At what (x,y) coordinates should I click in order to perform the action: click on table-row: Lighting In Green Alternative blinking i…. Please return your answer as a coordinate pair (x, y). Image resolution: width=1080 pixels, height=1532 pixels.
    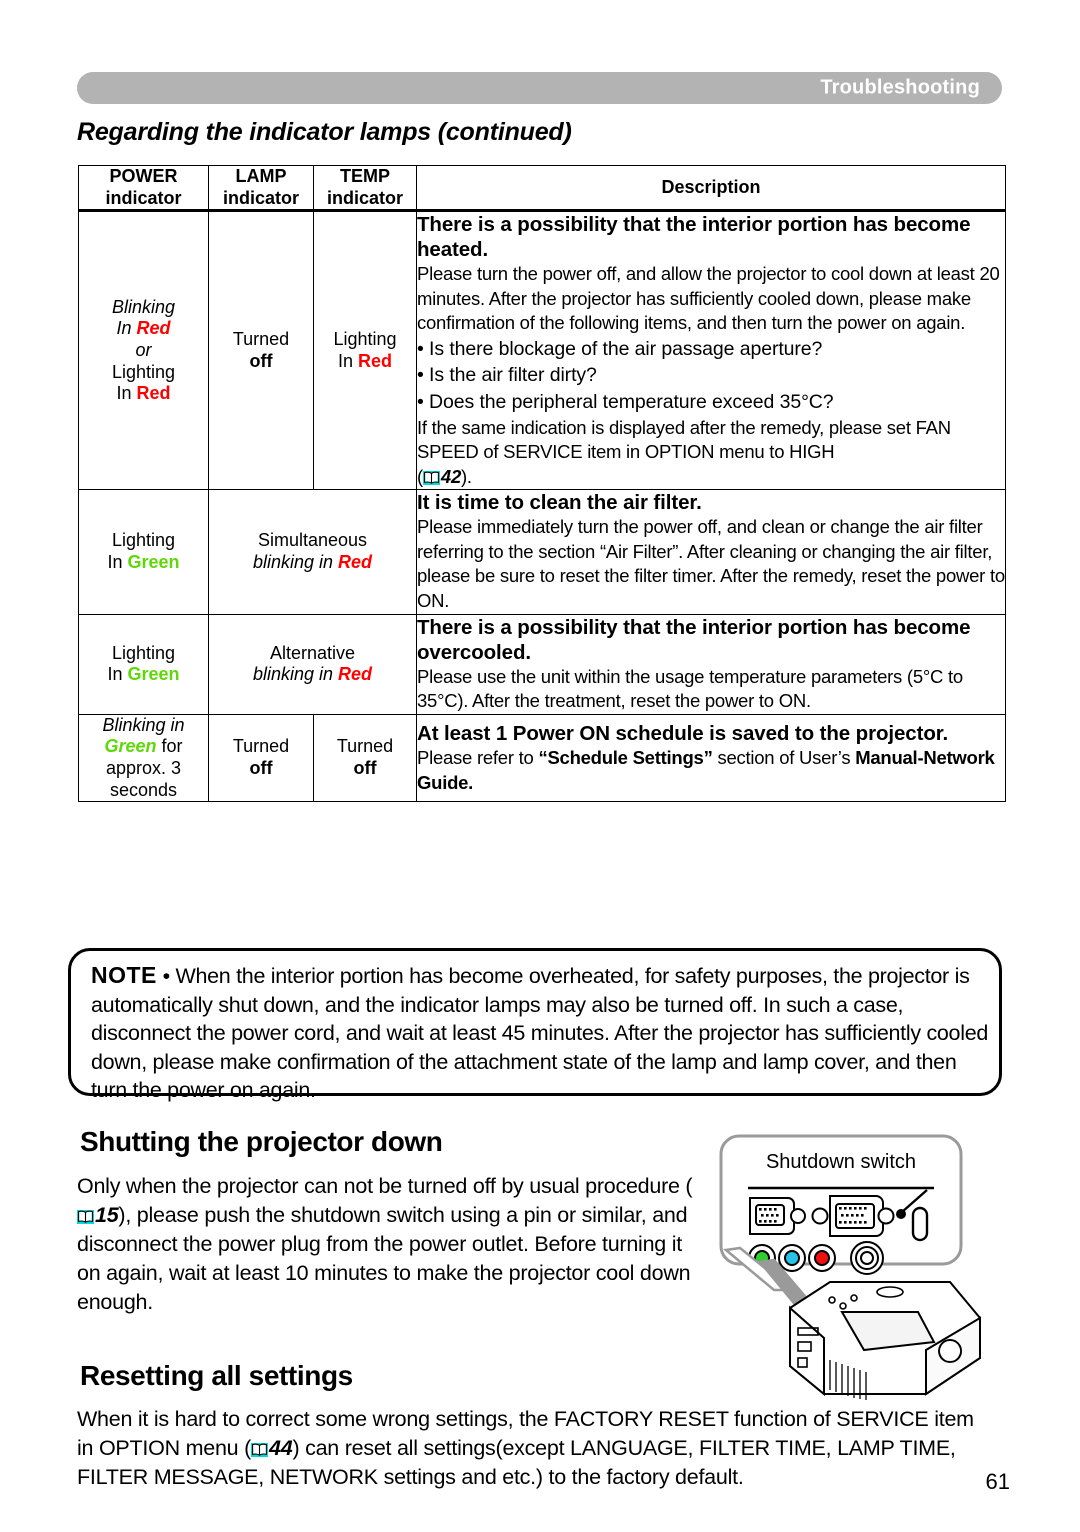
    Looking at the image, I should click on (542, 664).